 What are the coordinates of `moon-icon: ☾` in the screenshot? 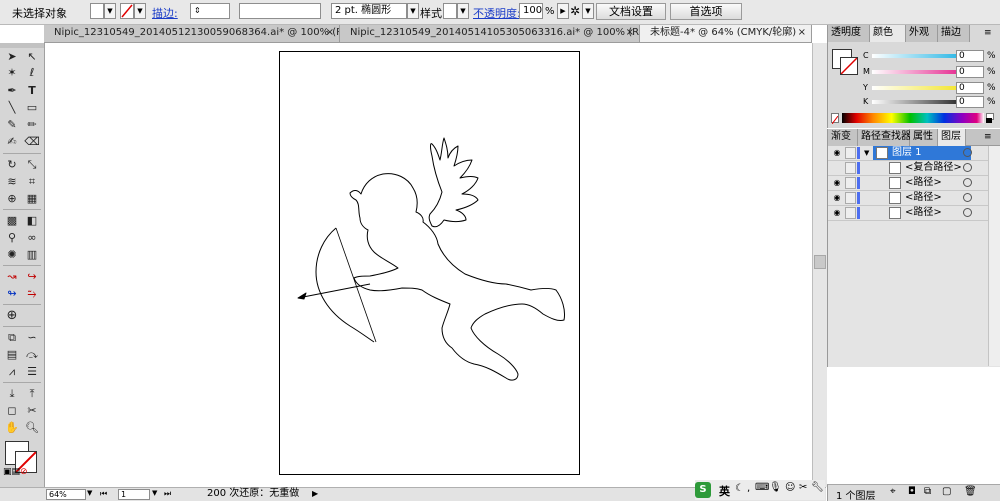 It's located at (739, 488).